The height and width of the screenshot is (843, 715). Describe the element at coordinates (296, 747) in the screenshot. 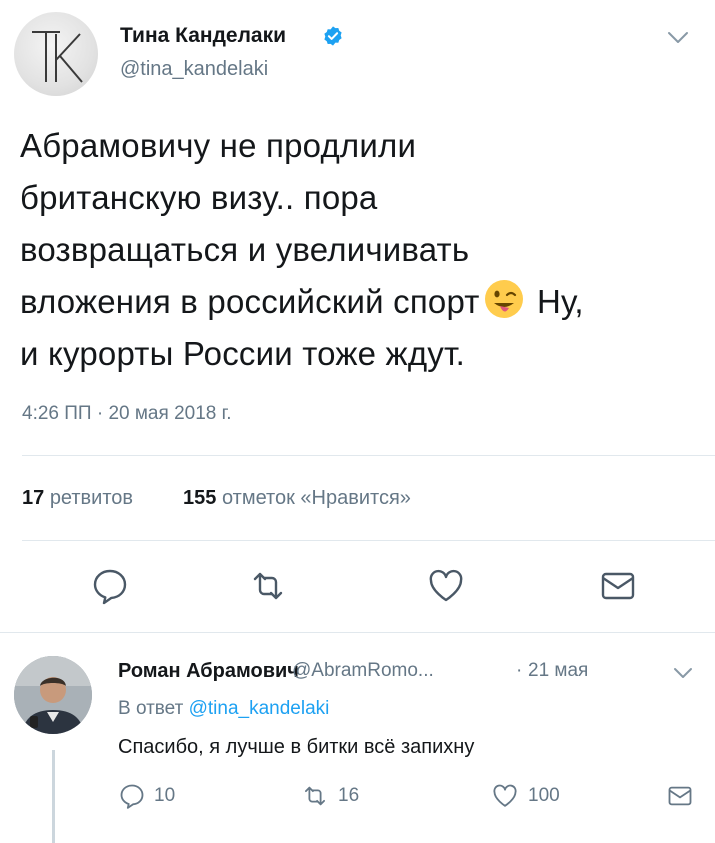

I see `reply-text: Спасибо, я лучше в битки всё запихну` at that location.